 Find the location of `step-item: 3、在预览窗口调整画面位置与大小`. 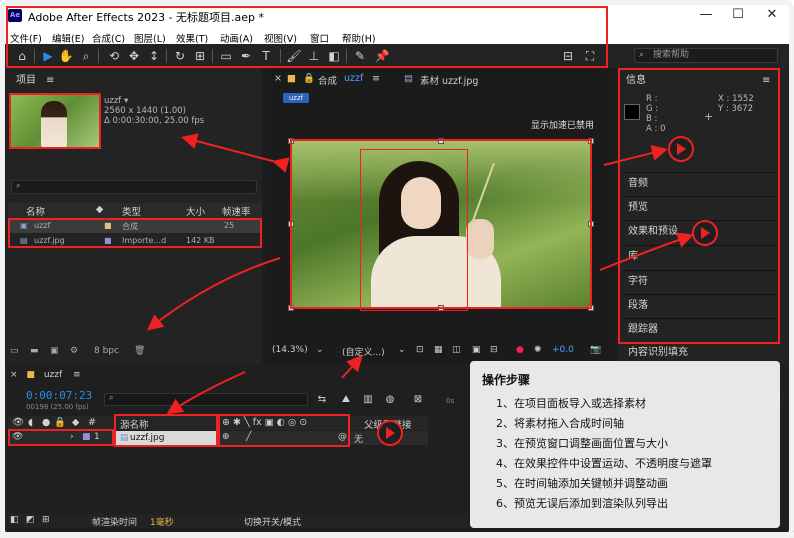

step-item: 3、在预览窗口调整画面位置与大小 is located at coordinates (582, 443).